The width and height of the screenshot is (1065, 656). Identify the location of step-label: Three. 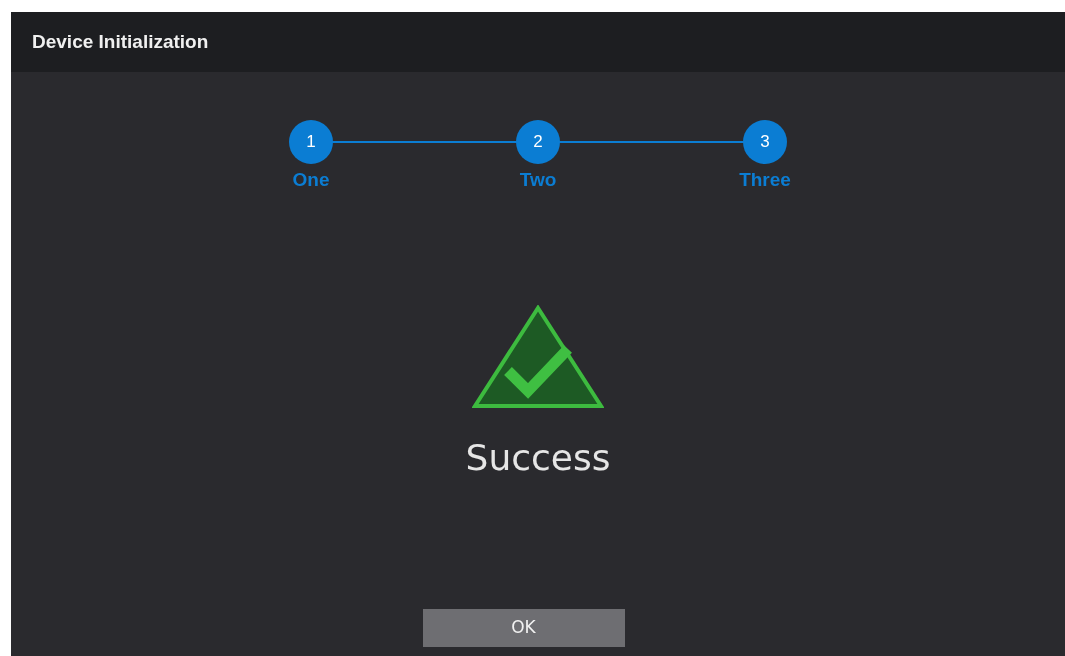
(765, 180).